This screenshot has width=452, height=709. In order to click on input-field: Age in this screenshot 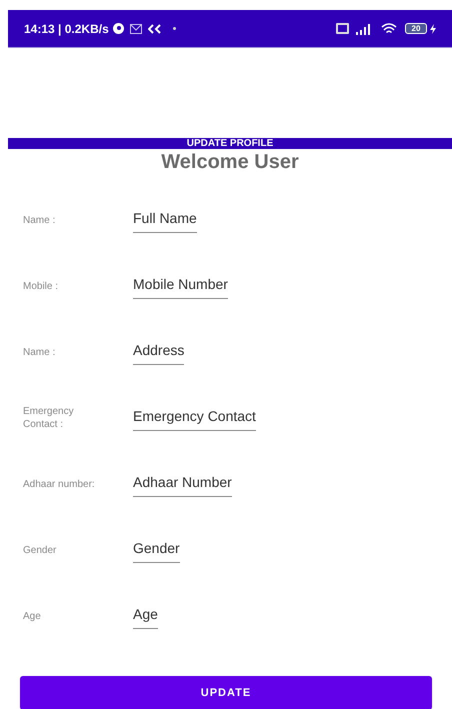, I will do `click(145, 616)`.